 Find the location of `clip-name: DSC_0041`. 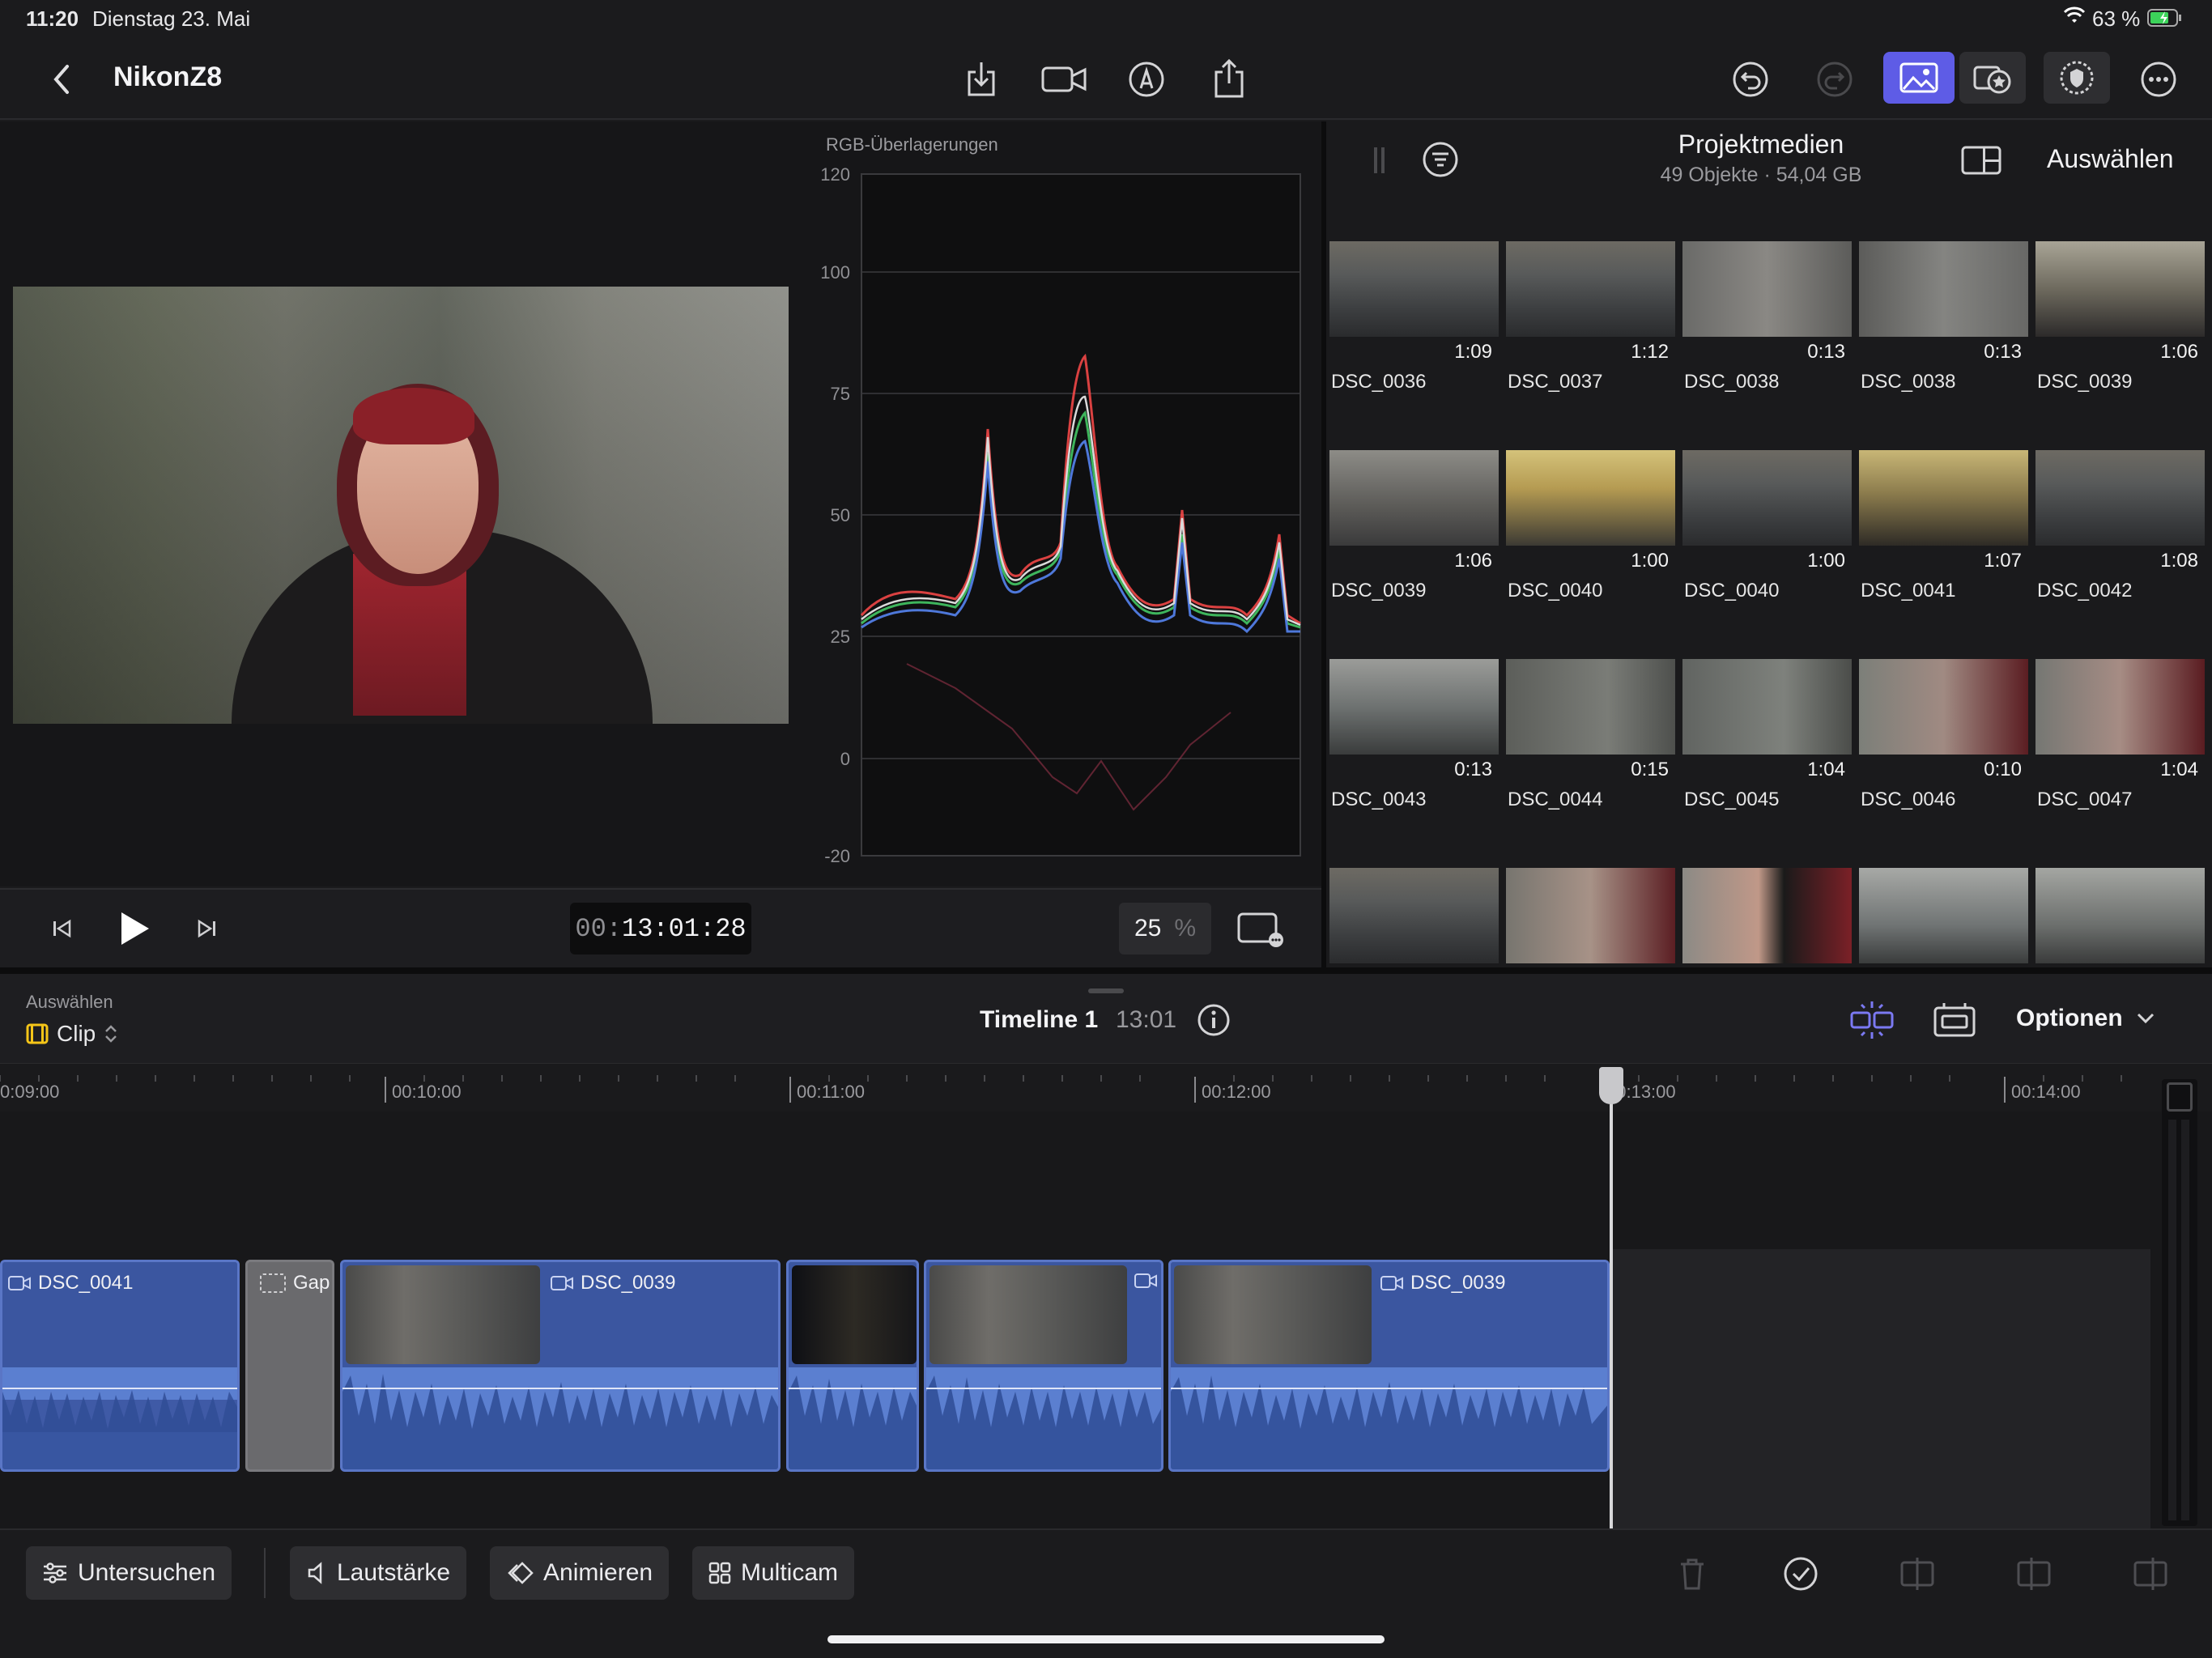

clip-name: DSC_0041 is located at coordinates (86, 1283).